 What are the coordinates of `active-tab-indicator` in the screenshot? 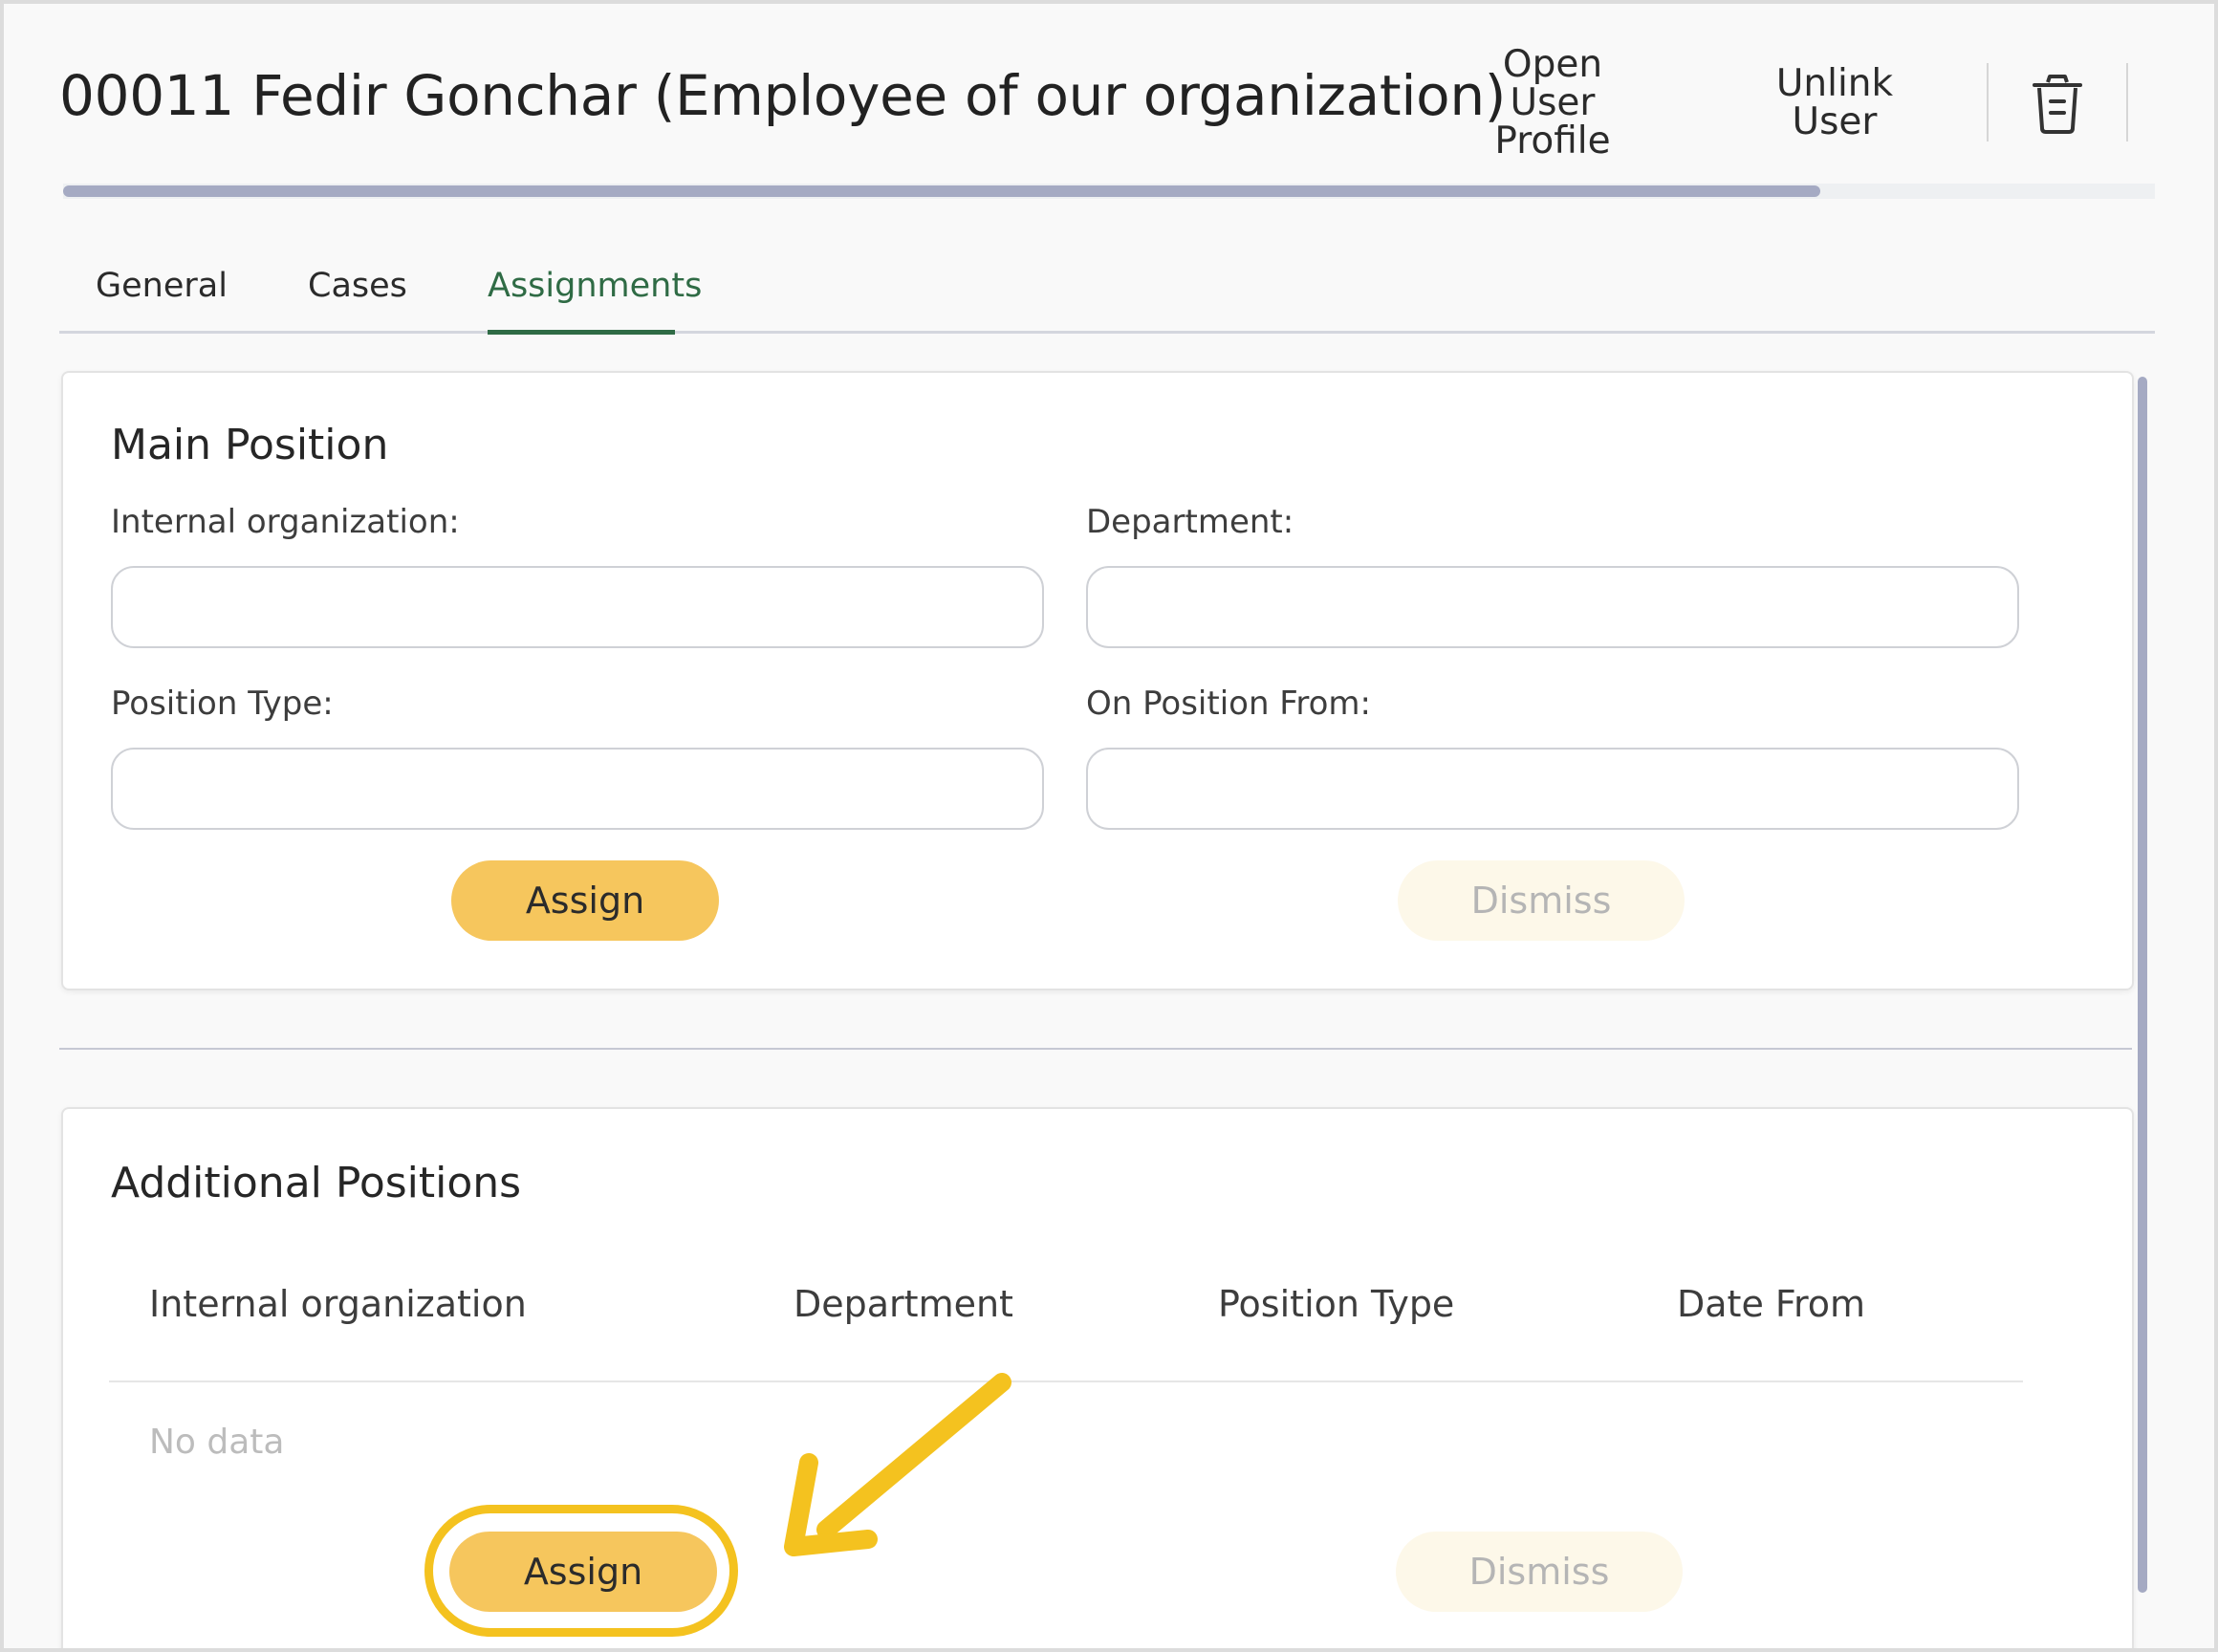 It's located at (581, 332).